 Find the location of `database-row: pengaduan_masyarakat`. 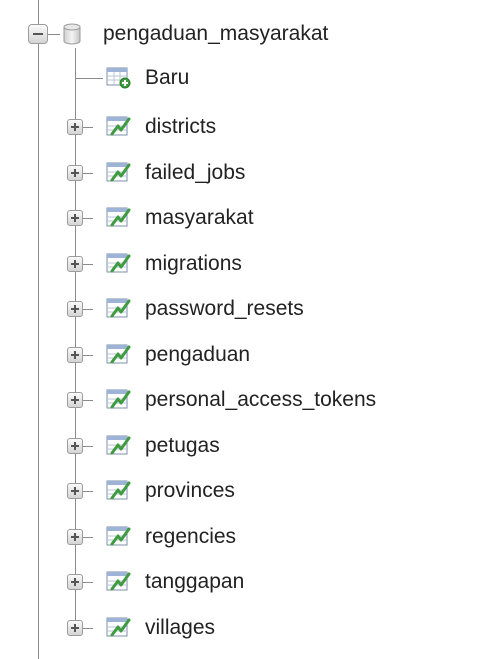

database-row: pengaduan_masyarakat is located at coordinates (235, 35).